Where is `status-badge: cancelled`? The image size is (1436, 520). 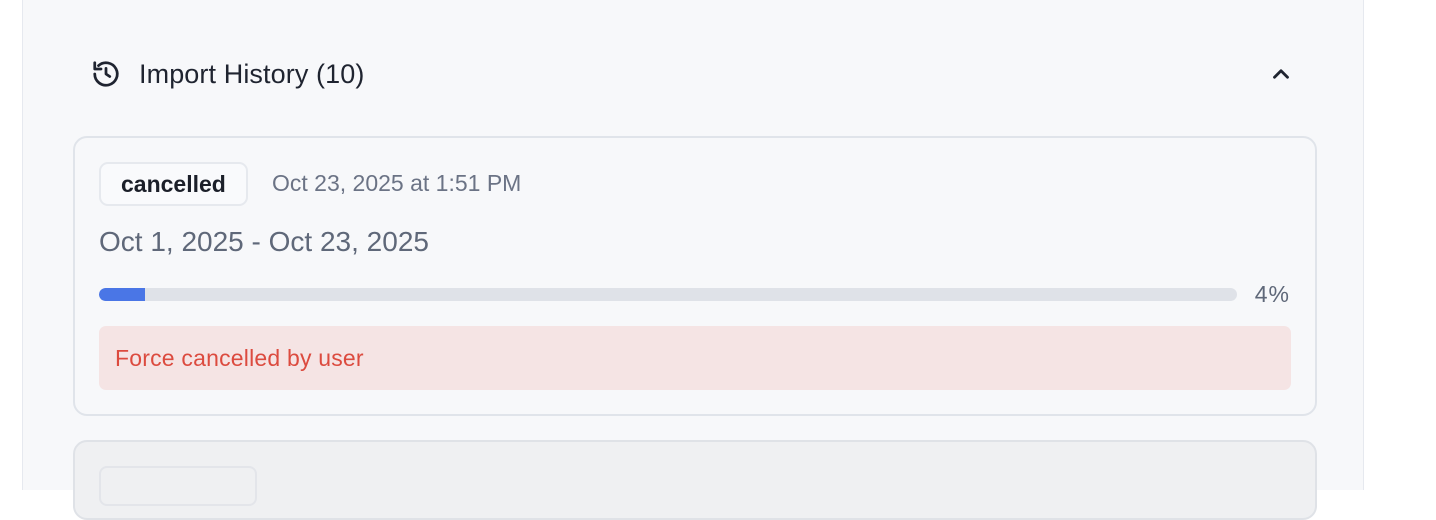
status-badge: cancelled is located at coordinates (173, 184).